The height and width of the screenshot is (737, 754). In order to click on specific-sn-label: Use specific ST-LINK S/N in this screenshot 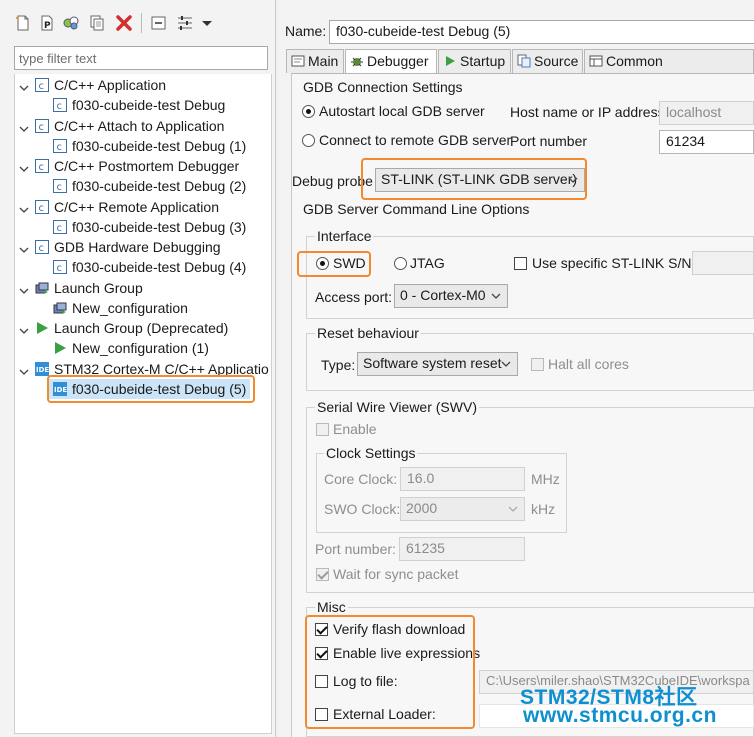, I will do `click(612, 263)`.